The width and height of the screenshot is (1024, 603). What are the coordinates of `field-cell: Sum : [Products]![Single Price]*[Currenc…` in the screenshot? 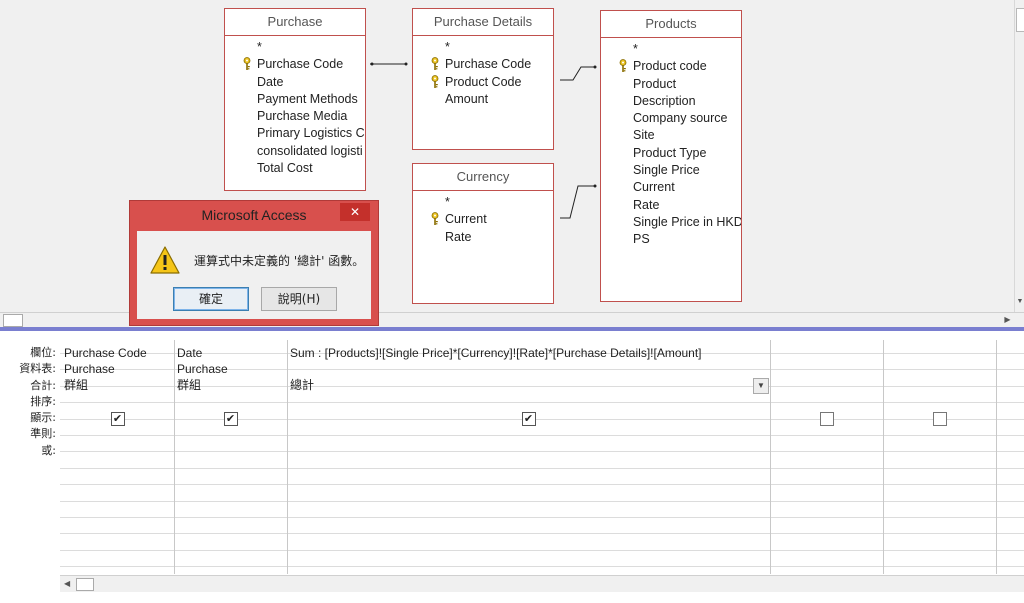 It's located at (527, 353).